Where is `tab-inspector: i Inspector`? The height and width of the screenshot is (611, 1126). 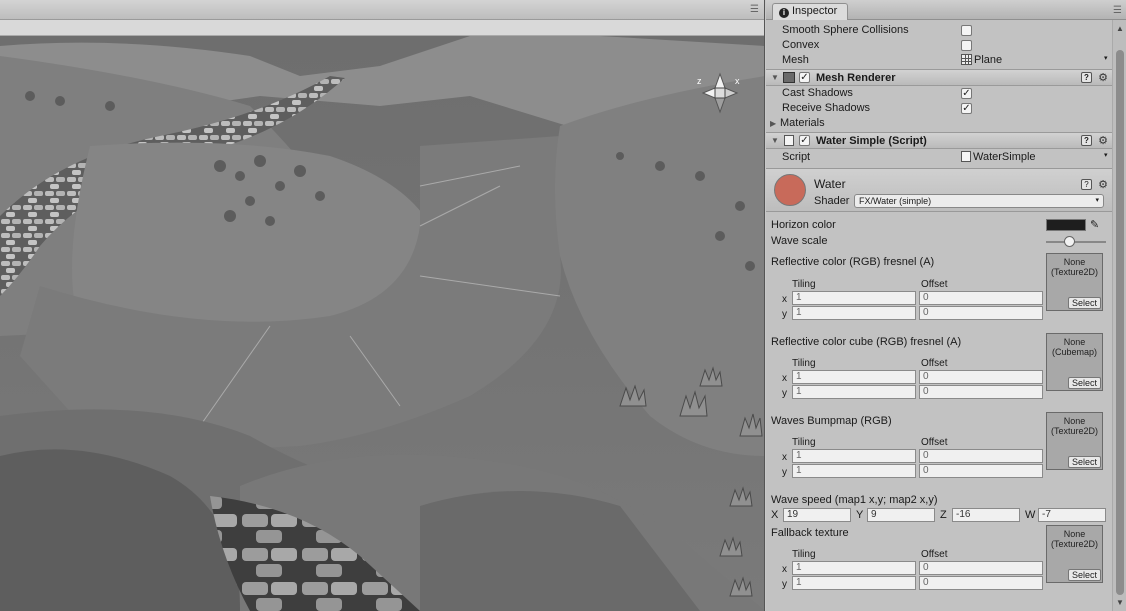
tab-inspector: i Inspector is located at coordinates (810, 11).